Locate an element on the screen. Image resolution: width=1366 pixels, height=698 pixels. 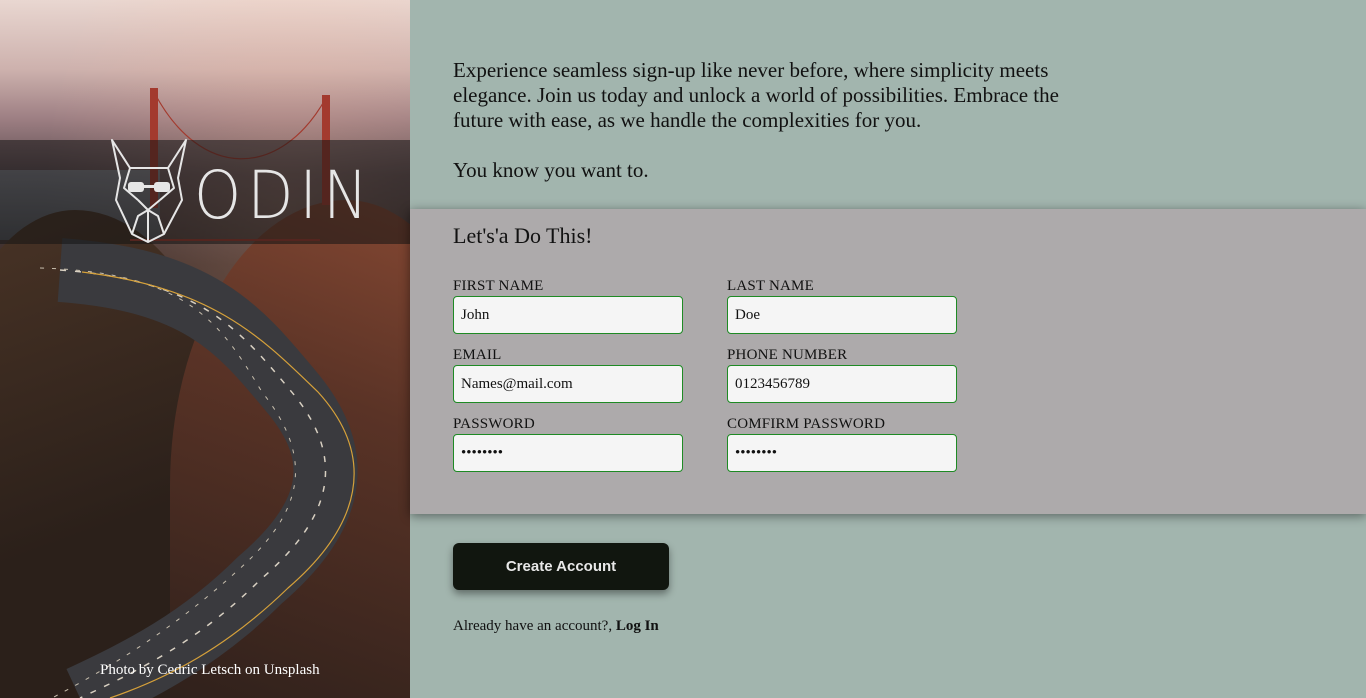
last-name-label: LAST NAME is located at coordinates (770, 286).